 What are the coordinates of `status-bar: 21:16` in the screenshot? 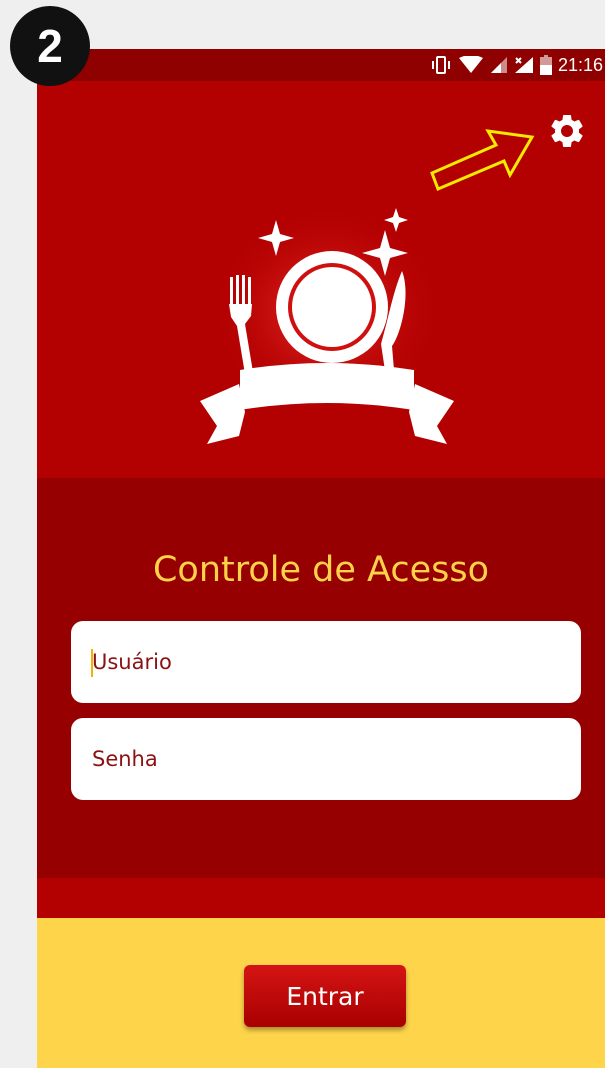 It's located at (321, 65).